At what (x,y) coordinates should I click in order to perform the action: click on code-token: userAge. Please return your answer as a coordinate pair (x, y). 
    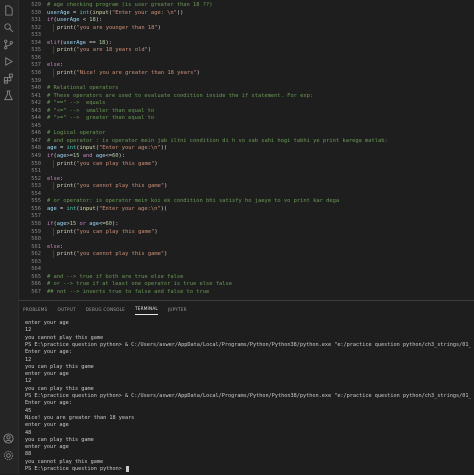
    Looking at the image, I should click on (68, 20).